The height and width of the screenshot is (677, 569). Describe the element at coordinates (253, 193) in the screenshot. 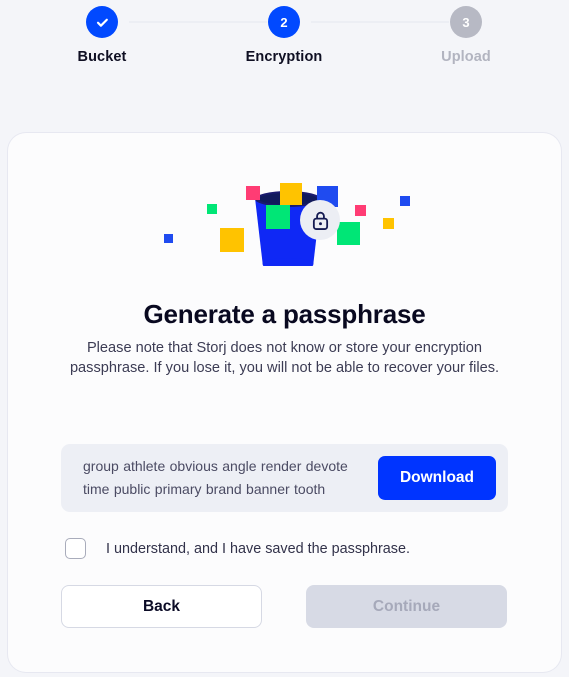

I see `square-pink-left` at that location.